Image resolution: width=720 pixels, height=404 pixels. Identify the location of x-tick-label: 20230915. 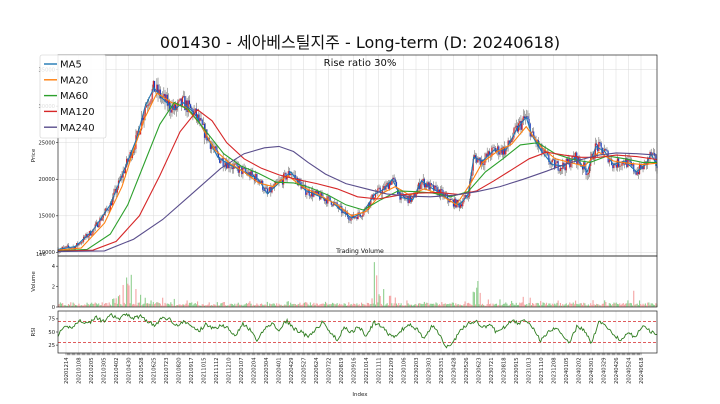
(517, 371).